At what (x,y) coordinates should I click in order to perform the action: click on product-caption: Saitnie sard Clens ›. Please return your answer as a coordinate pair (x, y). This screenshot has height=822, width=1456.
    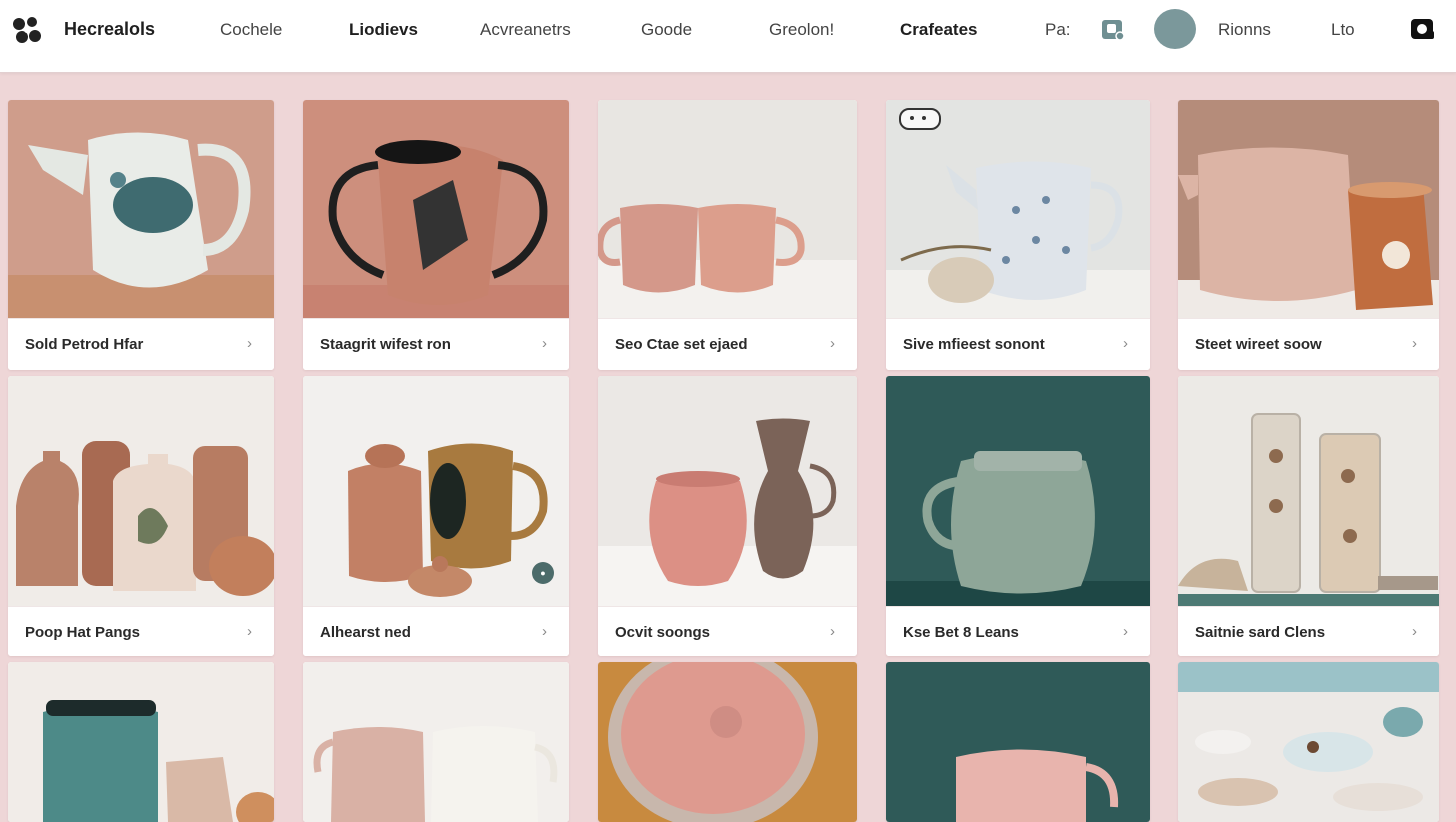
    Looking at the image, I should click on (1308, 631).